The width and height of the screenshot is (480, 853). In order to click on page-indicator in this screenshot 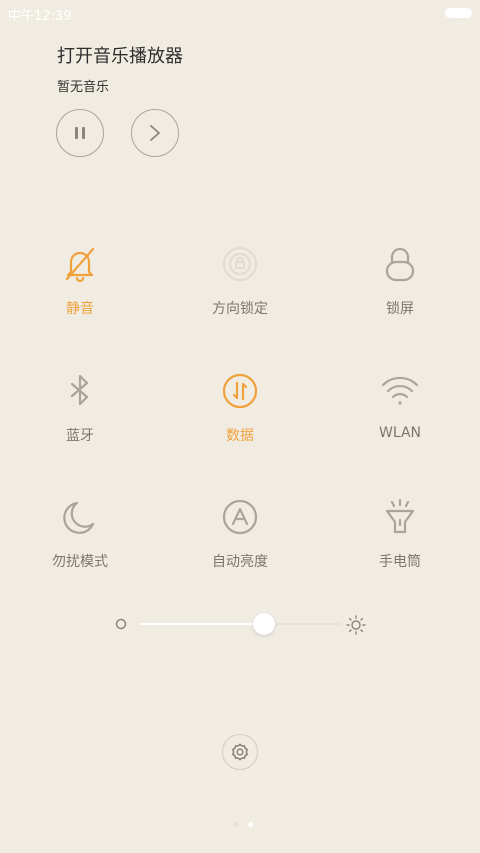, I will do `click(243, 821)`.